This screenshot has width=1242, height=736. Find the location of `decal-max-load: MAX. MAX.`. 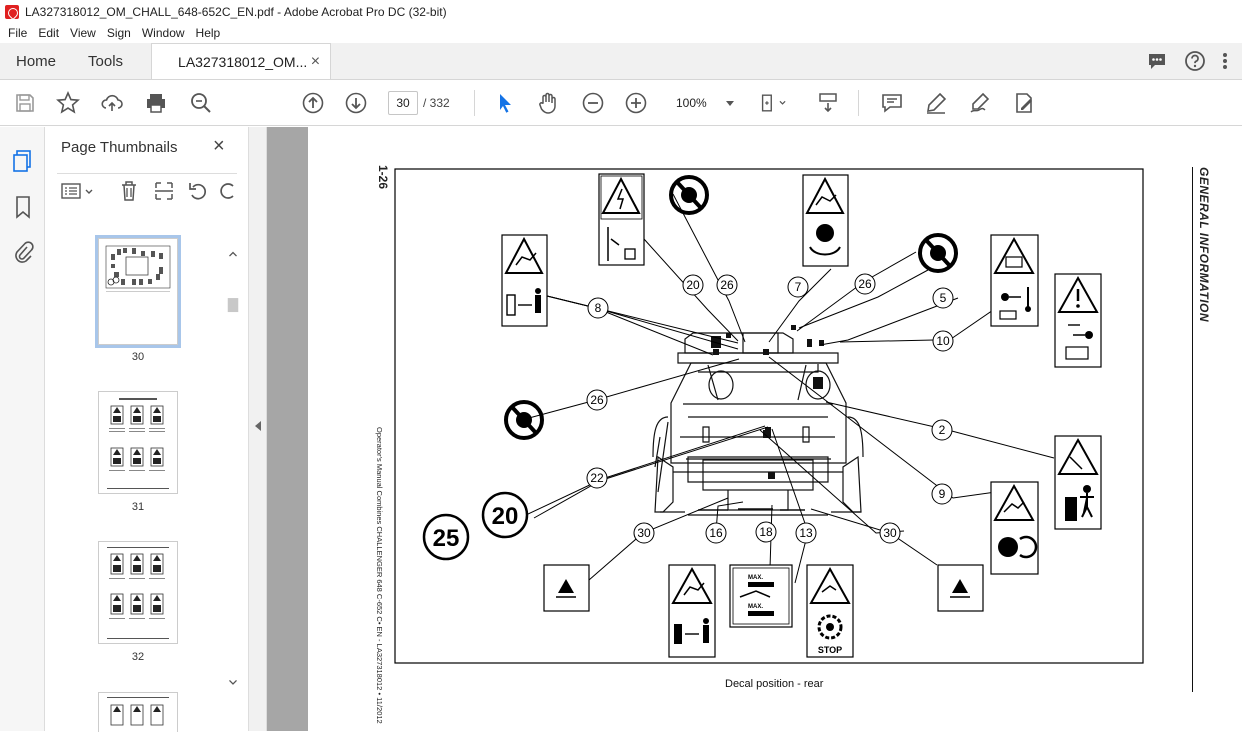

decal-max-load: MAX. MAX. is located at coordinates (761, 596).